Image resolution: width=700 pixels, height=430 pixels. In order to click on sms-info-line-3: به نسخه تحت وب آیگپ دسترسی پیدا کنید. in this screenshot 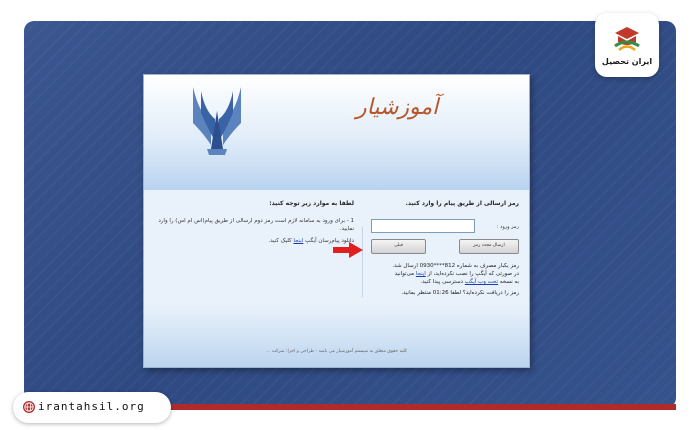, I will do `click(442, 282)`.